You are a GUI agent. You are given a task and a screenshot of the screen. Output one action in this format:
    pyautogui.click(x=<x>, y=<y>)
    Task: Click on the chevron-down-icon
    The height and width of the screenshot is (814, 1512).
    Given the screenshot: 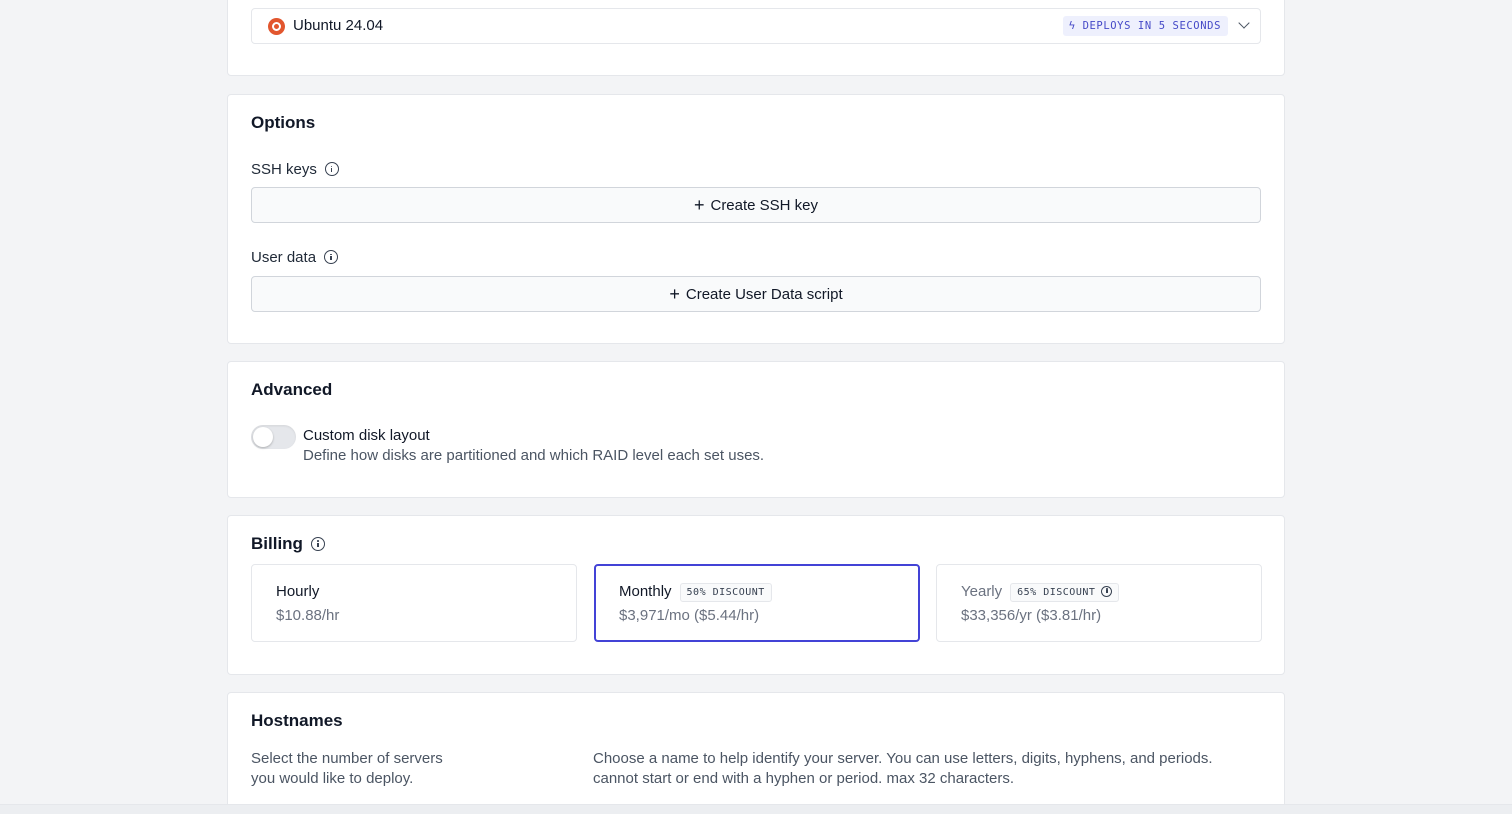 What is the action you would take?
    pyautogui.click(x=1244, y=23)
    